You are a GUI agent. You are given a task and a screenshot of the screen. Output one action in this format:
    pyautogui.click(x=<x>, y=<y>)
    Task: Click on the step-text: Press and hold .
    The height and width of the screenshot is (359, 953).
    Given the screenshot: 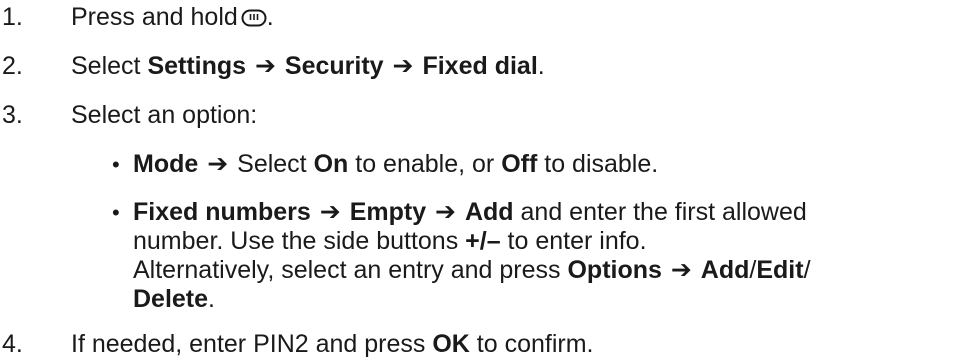 What is the action you would take?
    pyautogui.click(x=172, y=17)
    